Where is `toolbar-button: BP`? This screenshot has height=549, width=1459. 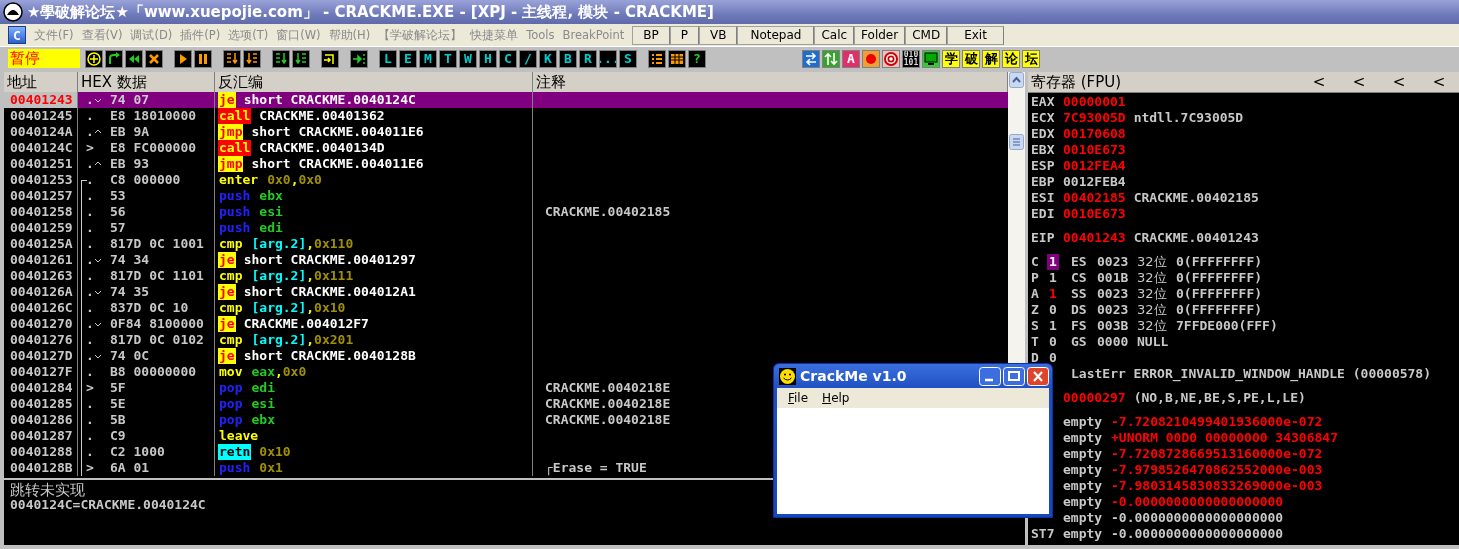 toolbar-button: BP is located at coordinates (651, 35).